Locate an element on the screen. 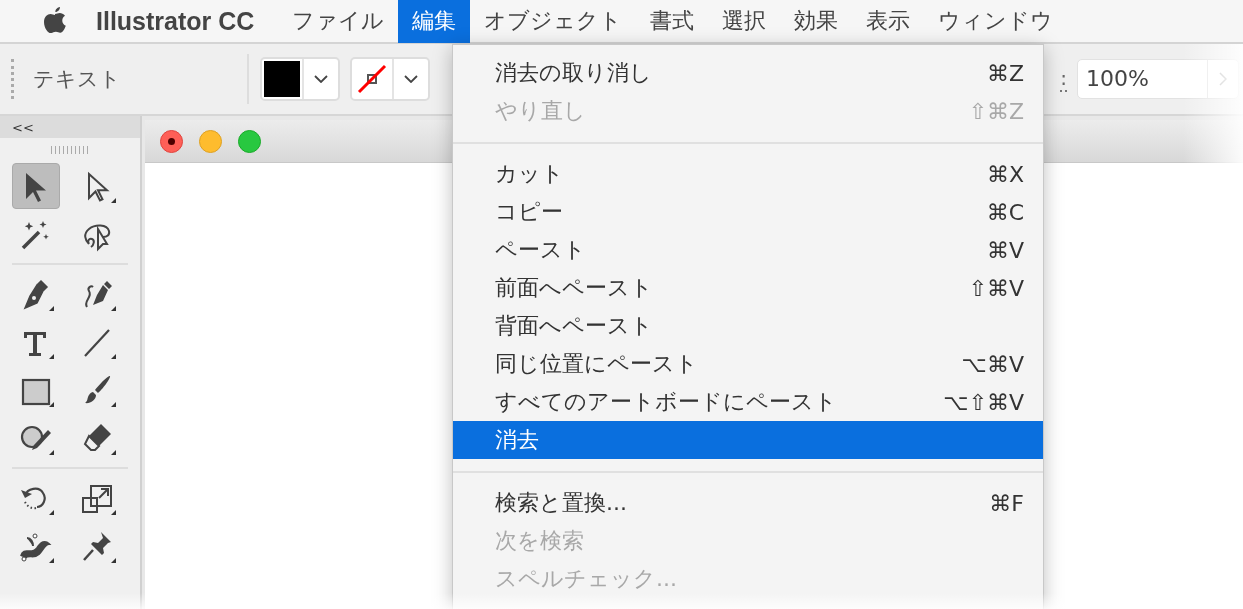  menu-item: 同じ位置にペースト ⌥⌘V is located at coordinates (748, 364).